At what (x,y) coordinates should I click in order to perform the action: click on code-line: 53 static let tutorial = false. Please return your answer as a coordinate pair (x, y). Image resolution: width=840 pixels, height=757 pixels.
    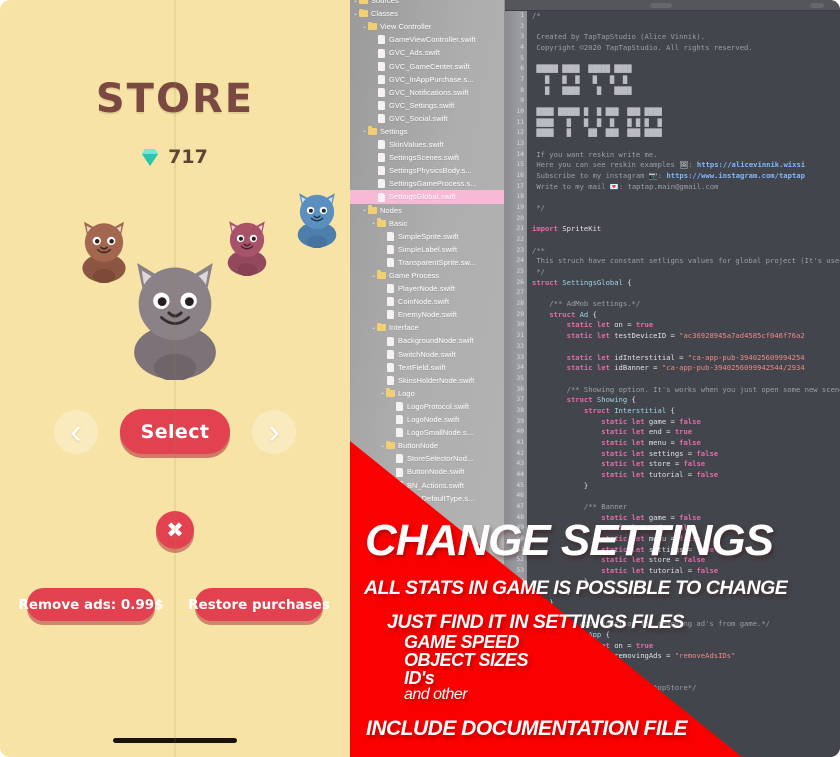
    Looking at the image, I should click on (672, 571).